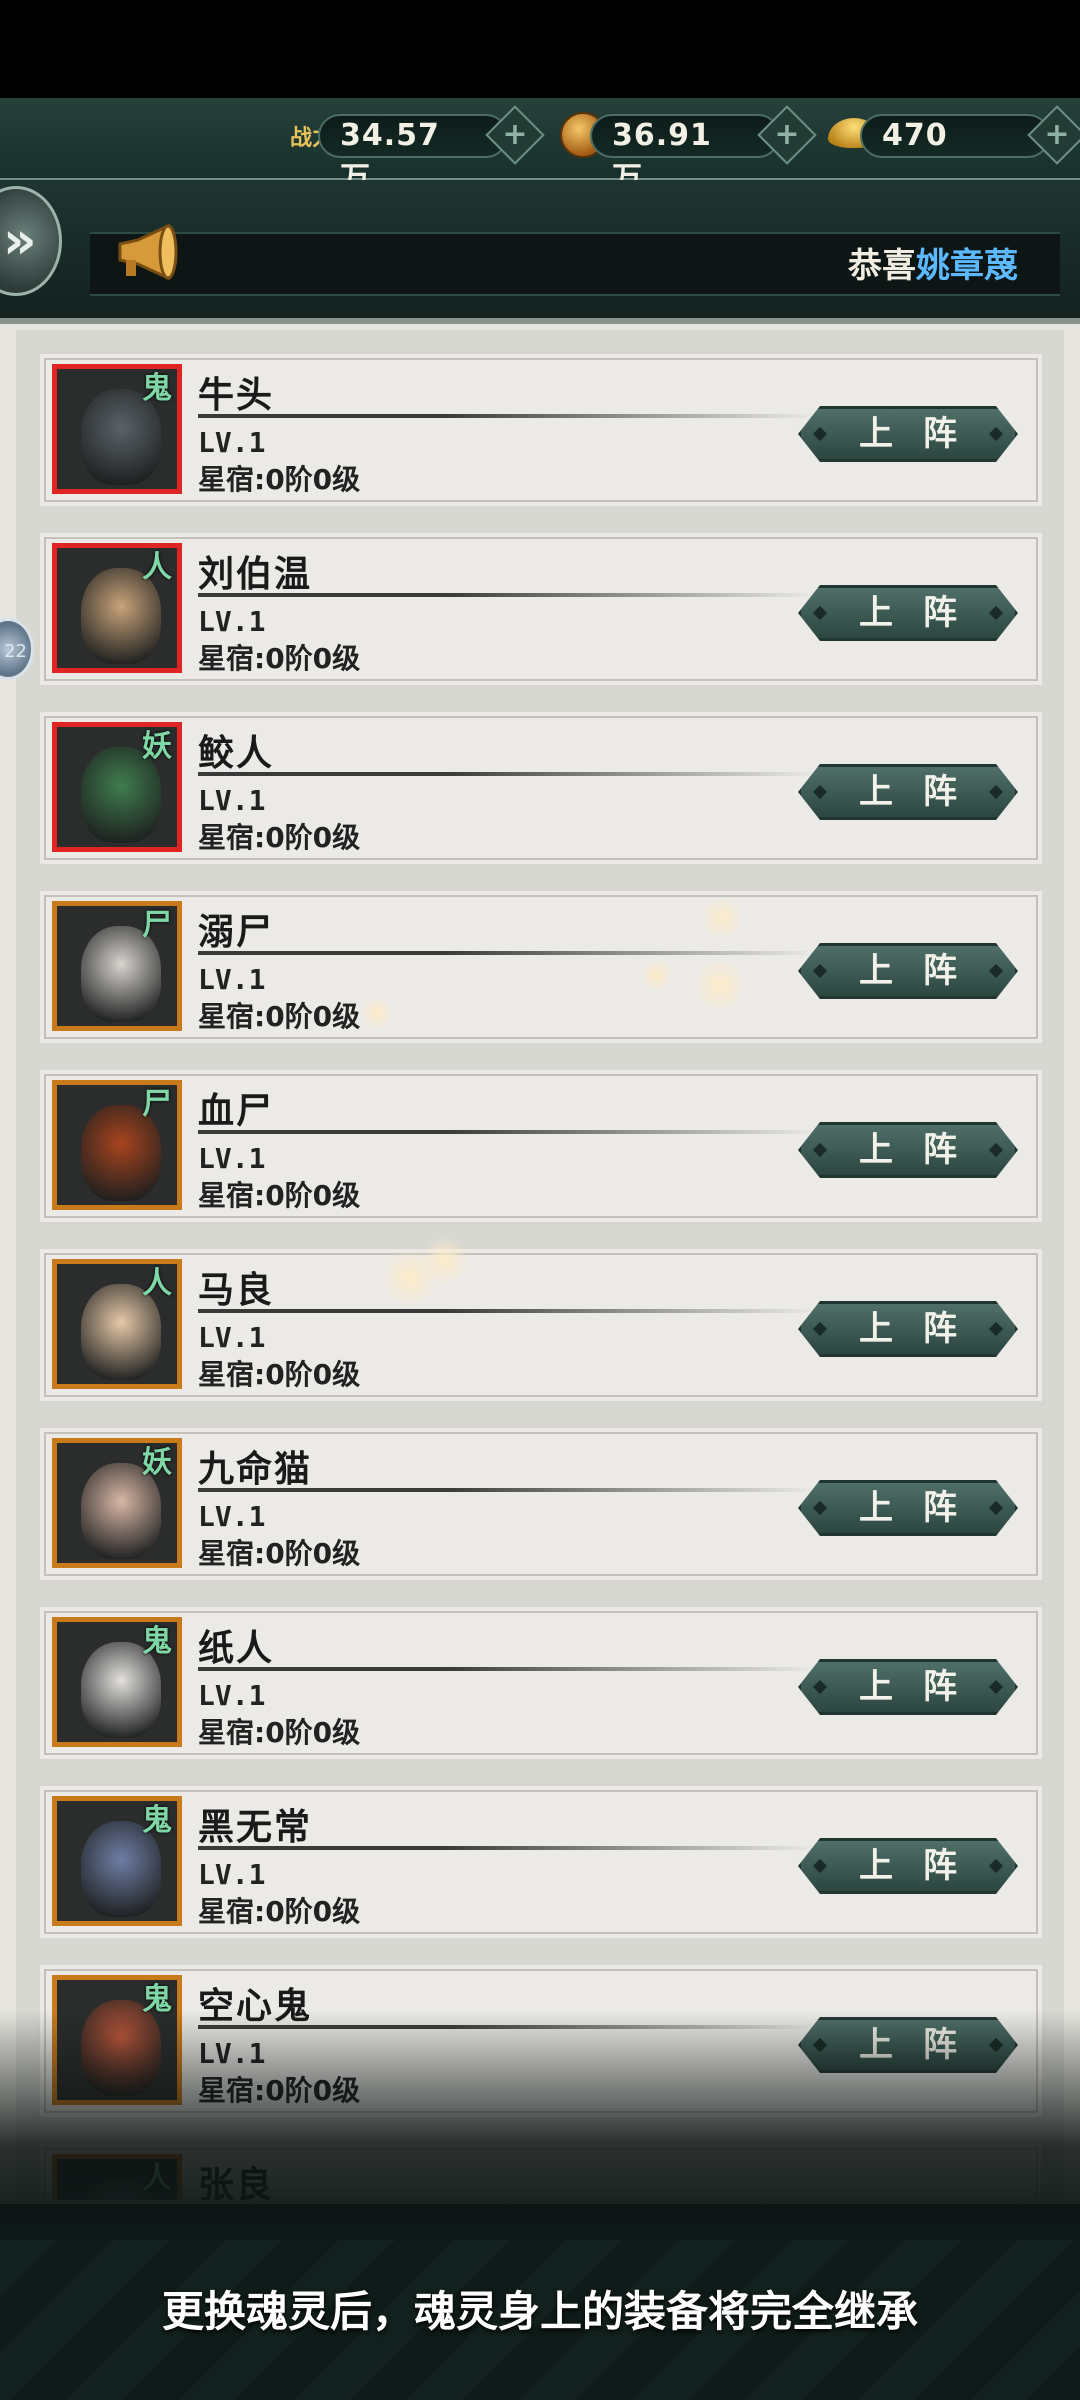 Image resolution: width=1080 pixels, height=2400 pixels. What do you see at coordinates (541, 788) in the screenshot?
I see `hero-card: 妖鲛人 LV.1 星宿:0阶0级 上阵` at bounding box center [541, 788].